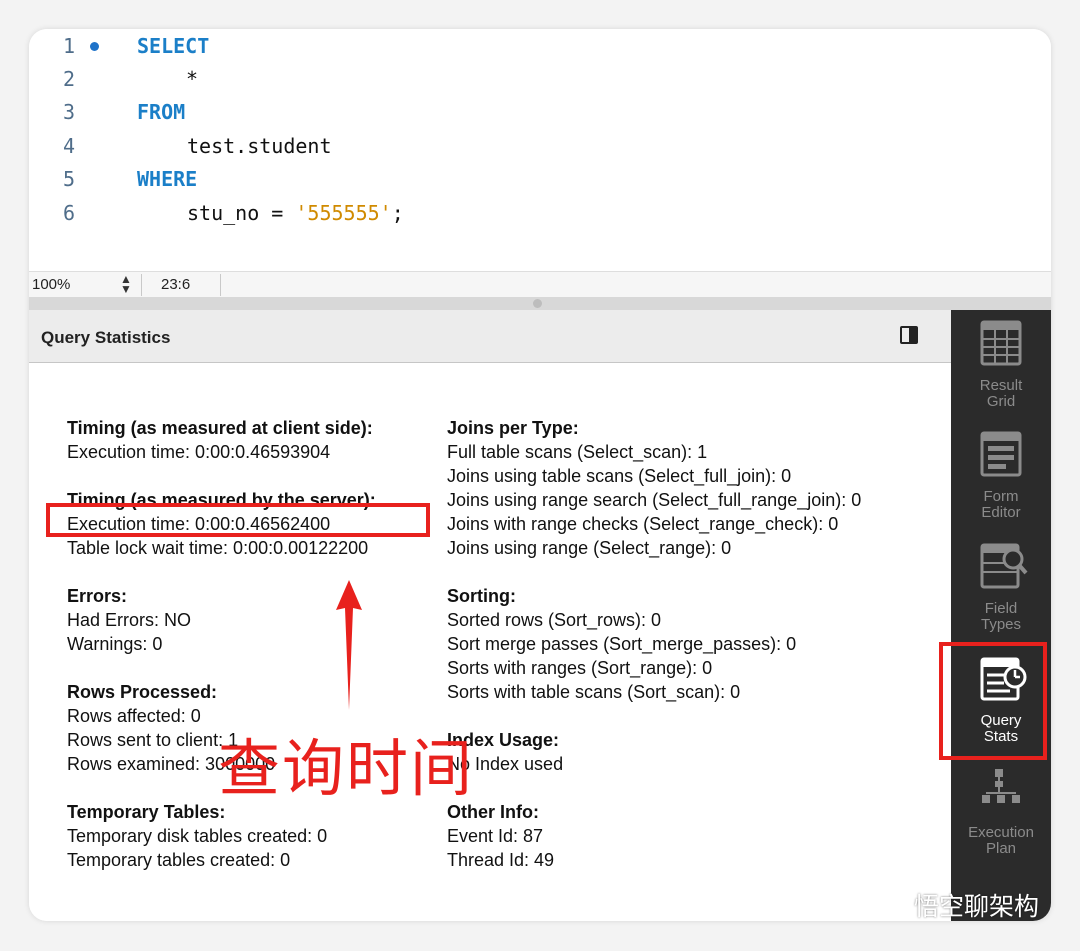 This screenshot has height=951, width=1080. I want to click on grid-icon, so click(1001, 343).